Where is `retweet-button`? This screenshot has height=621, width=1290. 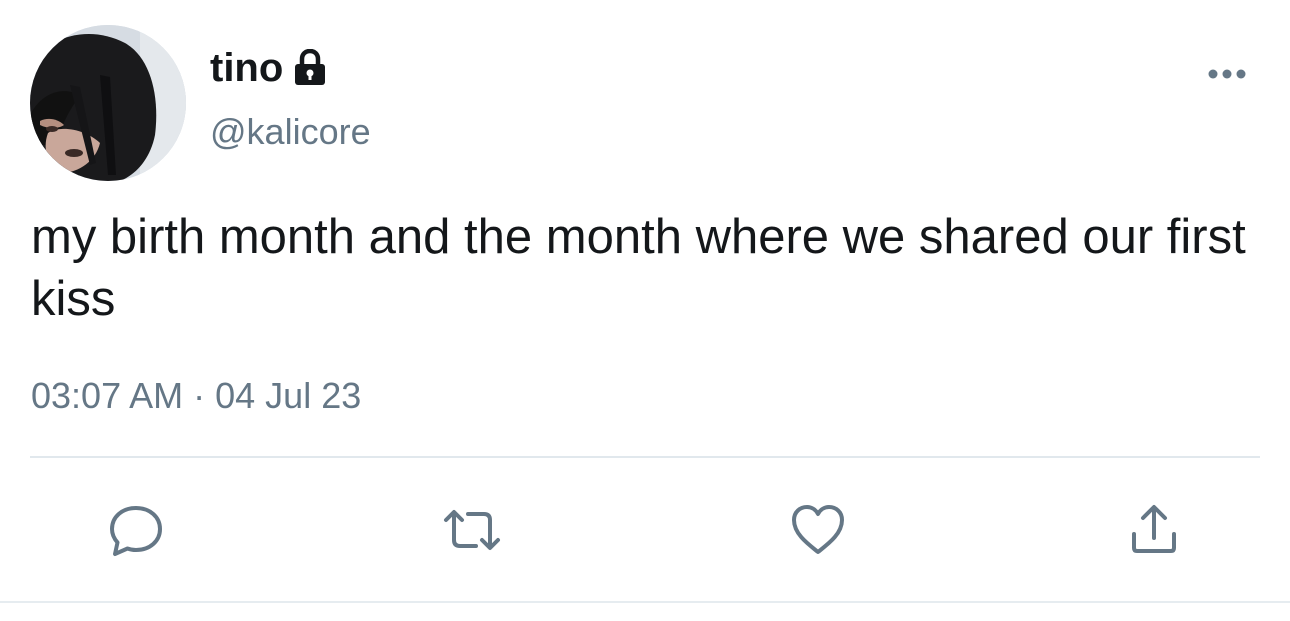
retweet-button is located at coordinates (472, 530).